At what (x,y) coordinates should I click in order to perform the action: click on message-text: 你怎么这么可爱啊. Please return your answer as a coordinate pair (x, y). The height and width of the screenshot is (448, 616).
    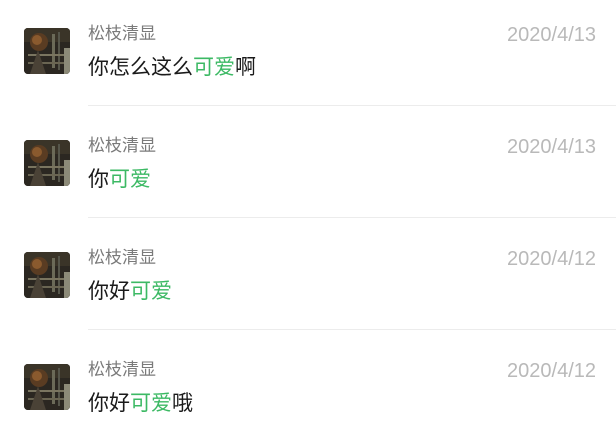
    Looking at the image, I should click on (172, 67).